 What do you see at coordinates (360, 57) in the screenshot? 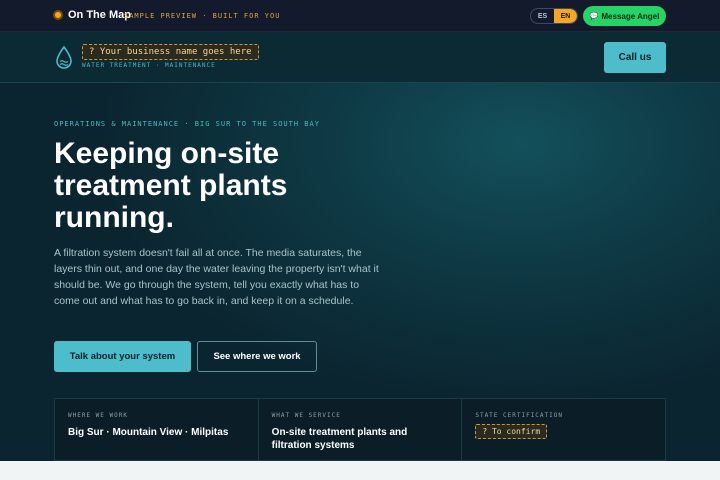
I see `business-header: ? Your business name goes here Call us` at bounding box center [360, 57].